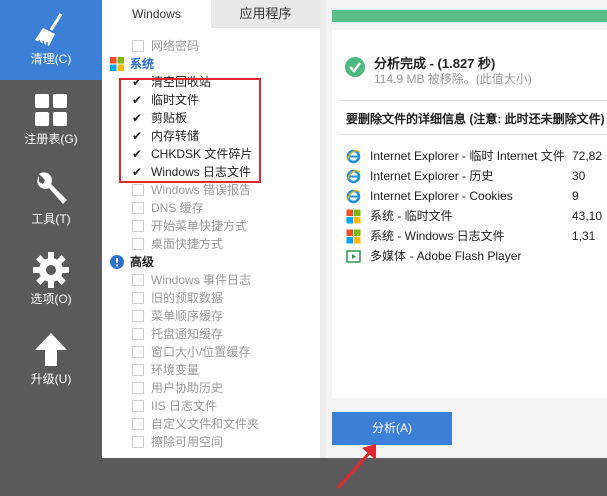 The width and height of the screenshot is (607, 496). Describe the element at coordinates (51, 270) in the screenshot. I see `gear-icon` at that location.